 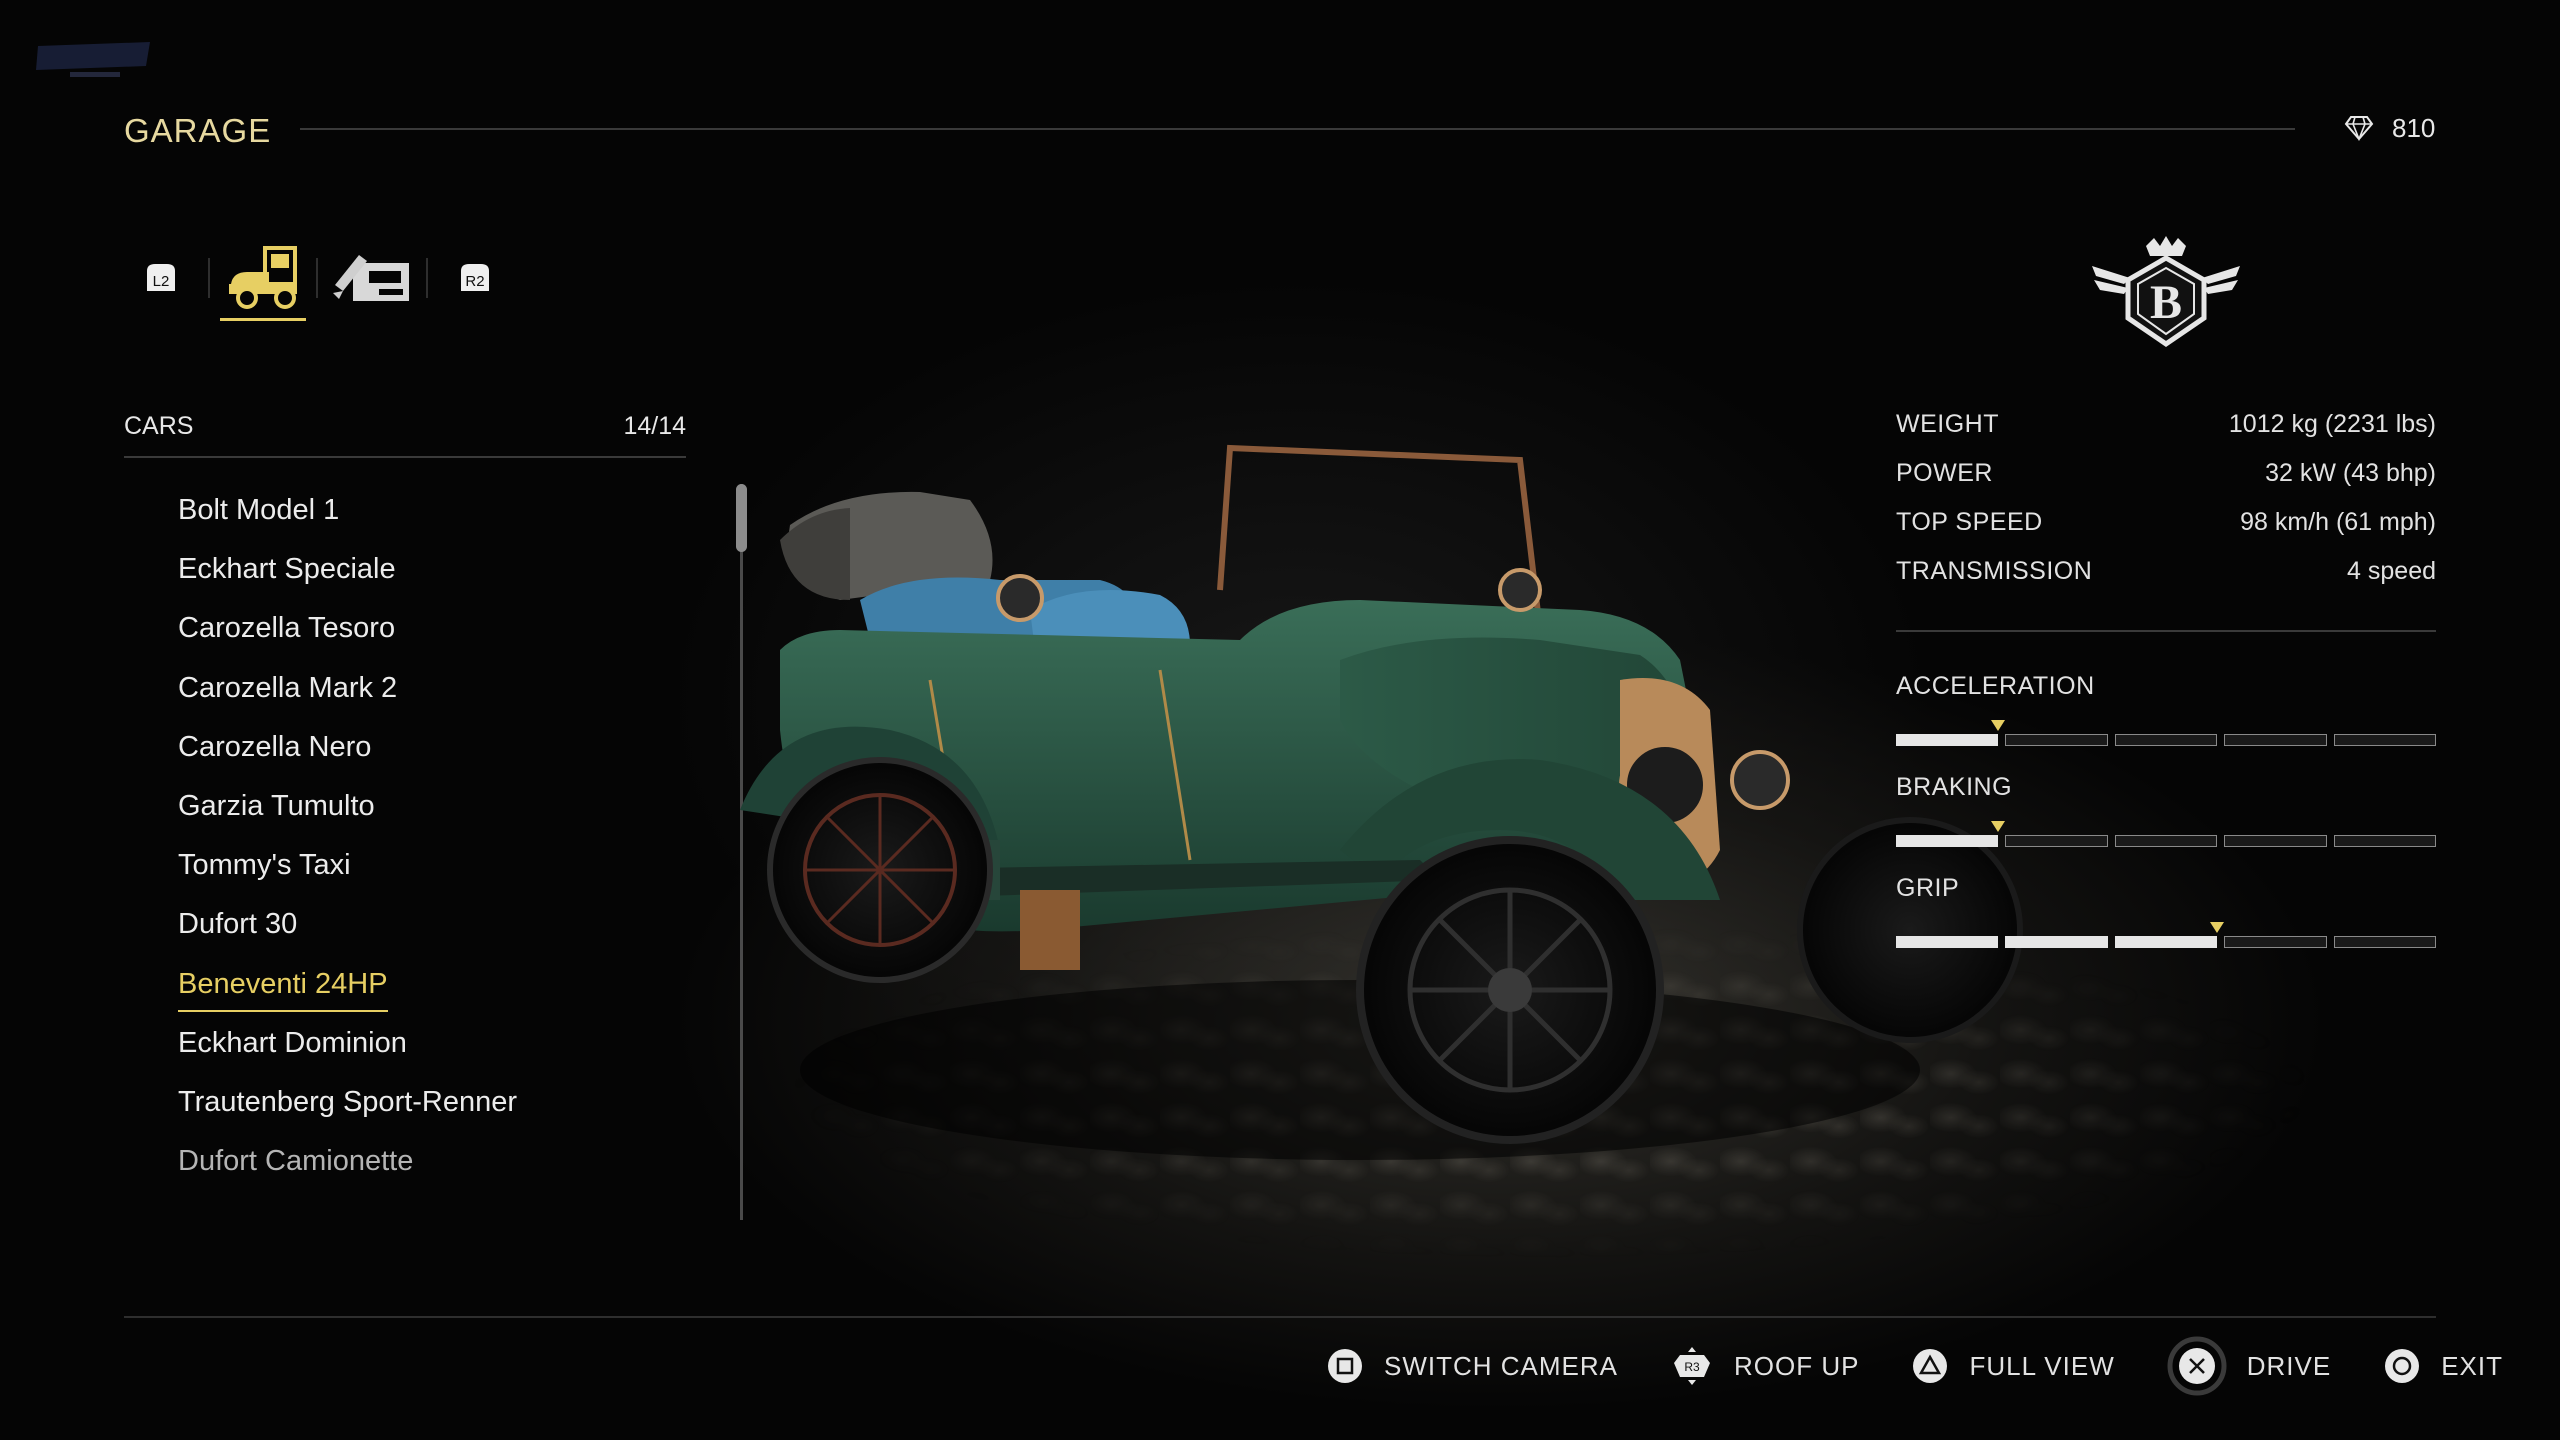 What do you see at coordinates (2249, 1366) in the screenshot?
I see `drive-button: DRIVE` at bounding box center [2249, 1366].